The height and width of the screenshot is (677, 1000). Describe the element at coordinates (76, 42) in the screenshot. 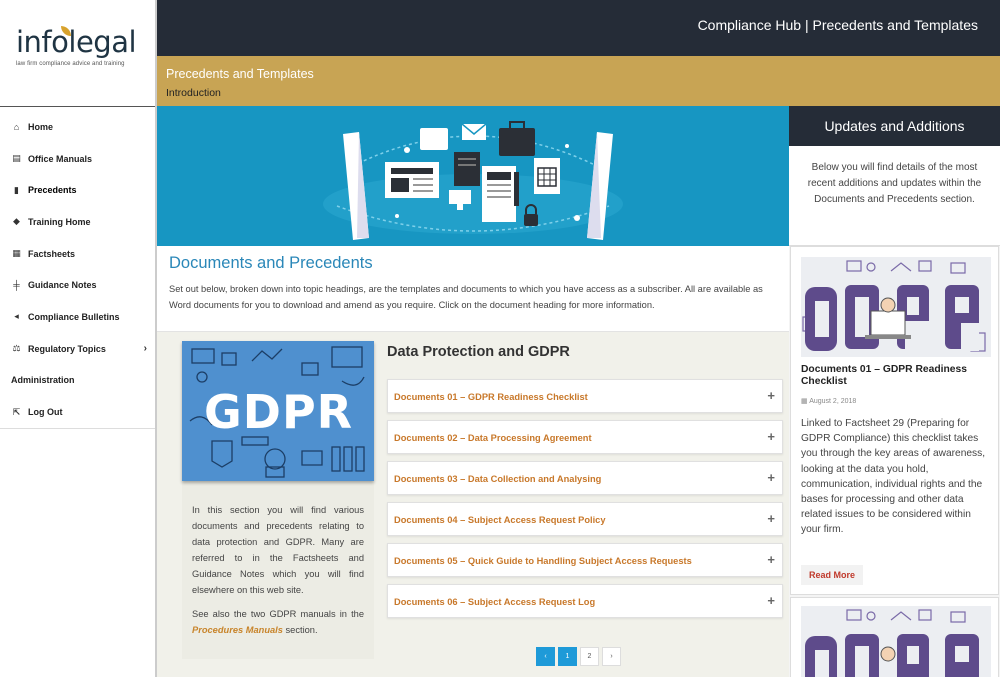

I see `logo-wordmark: infolegal` at that location.